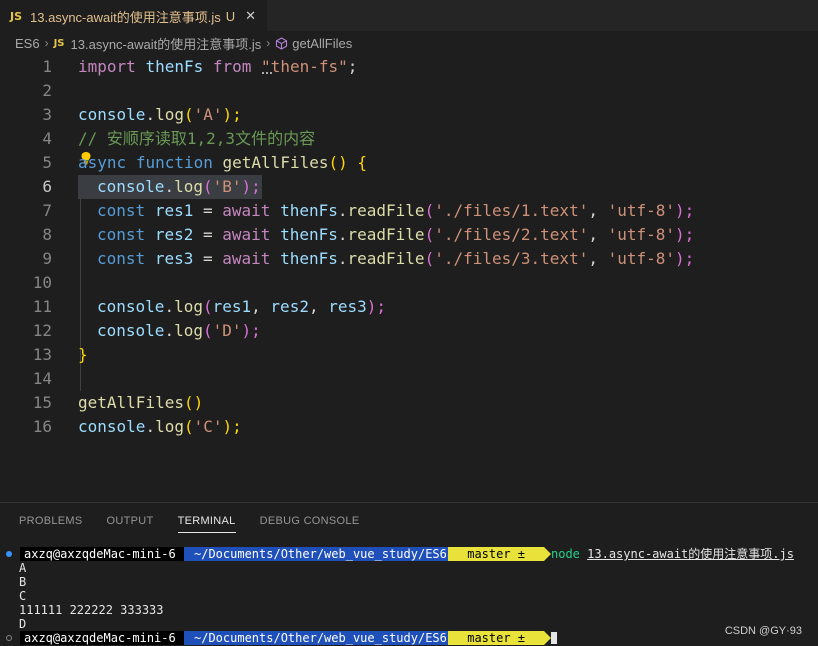 The height and width of the screenshot is (646, 818). What do you see at coordinates (763, 631) in the screenshot?
I see `watermark: CSDN @GY·93` at bounding box center [763, 631].